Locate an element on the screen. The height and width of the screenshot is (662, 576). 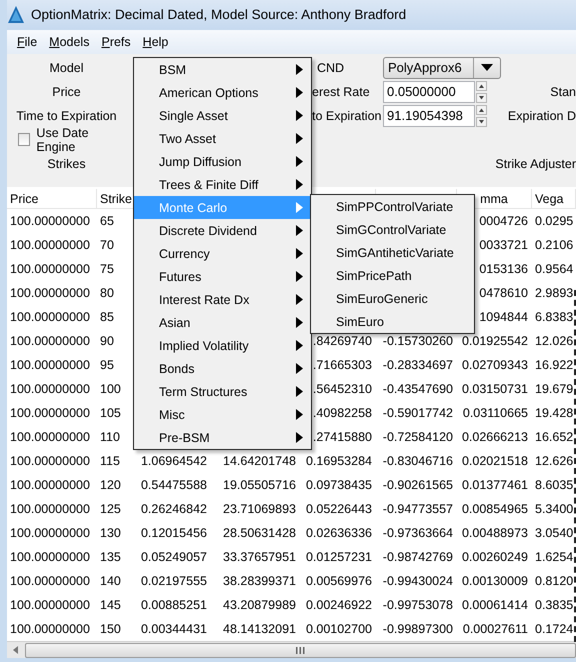
table-cell: 19.679 is located at coordinates (554, 389).